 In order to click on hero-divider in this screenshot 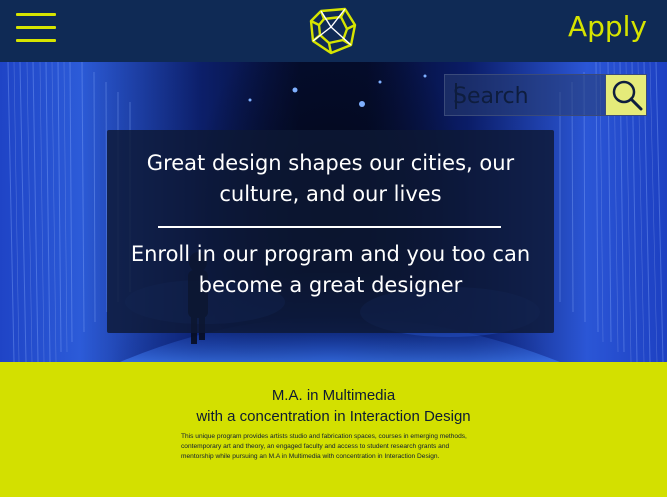, I will do `click(329, 227)`.